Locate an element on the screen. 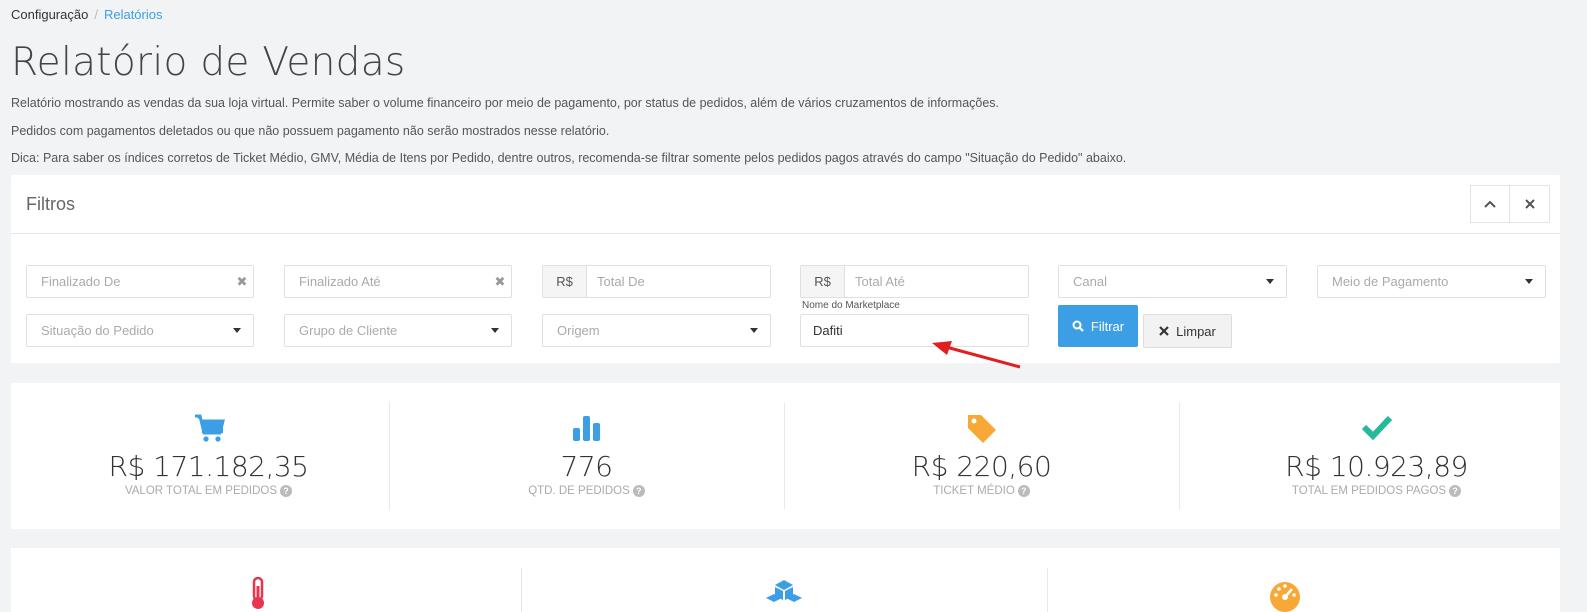 The height and width of the screenshot is (612, 1587). chevron-up-icon is located at coordinates (1490, 204).